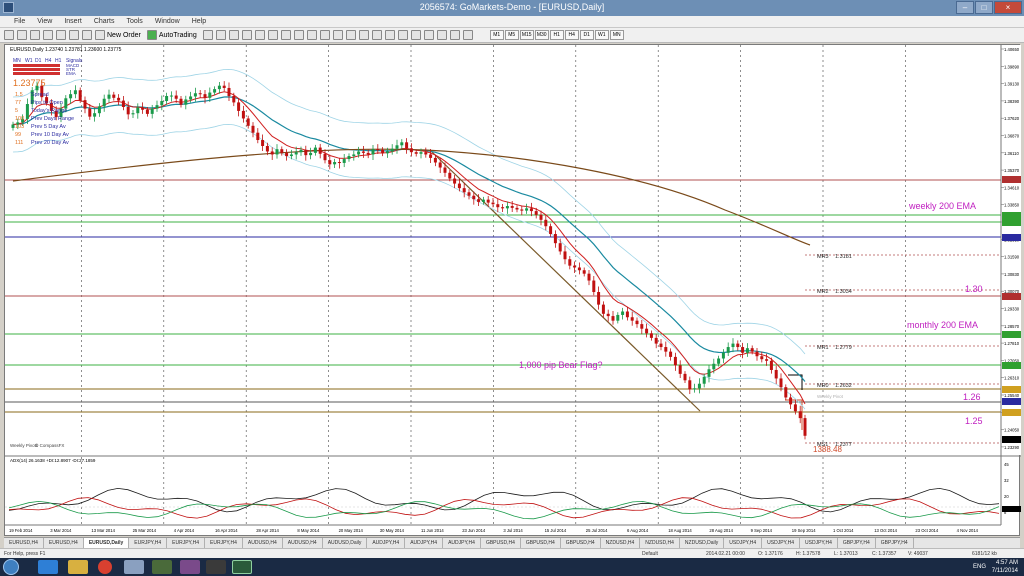 The height and width of the screenshot is (576, 1024). What do you see at coordinates (78, 567) in the screenshot?
I see `explorer-icon` at bounding box center [78, 567].